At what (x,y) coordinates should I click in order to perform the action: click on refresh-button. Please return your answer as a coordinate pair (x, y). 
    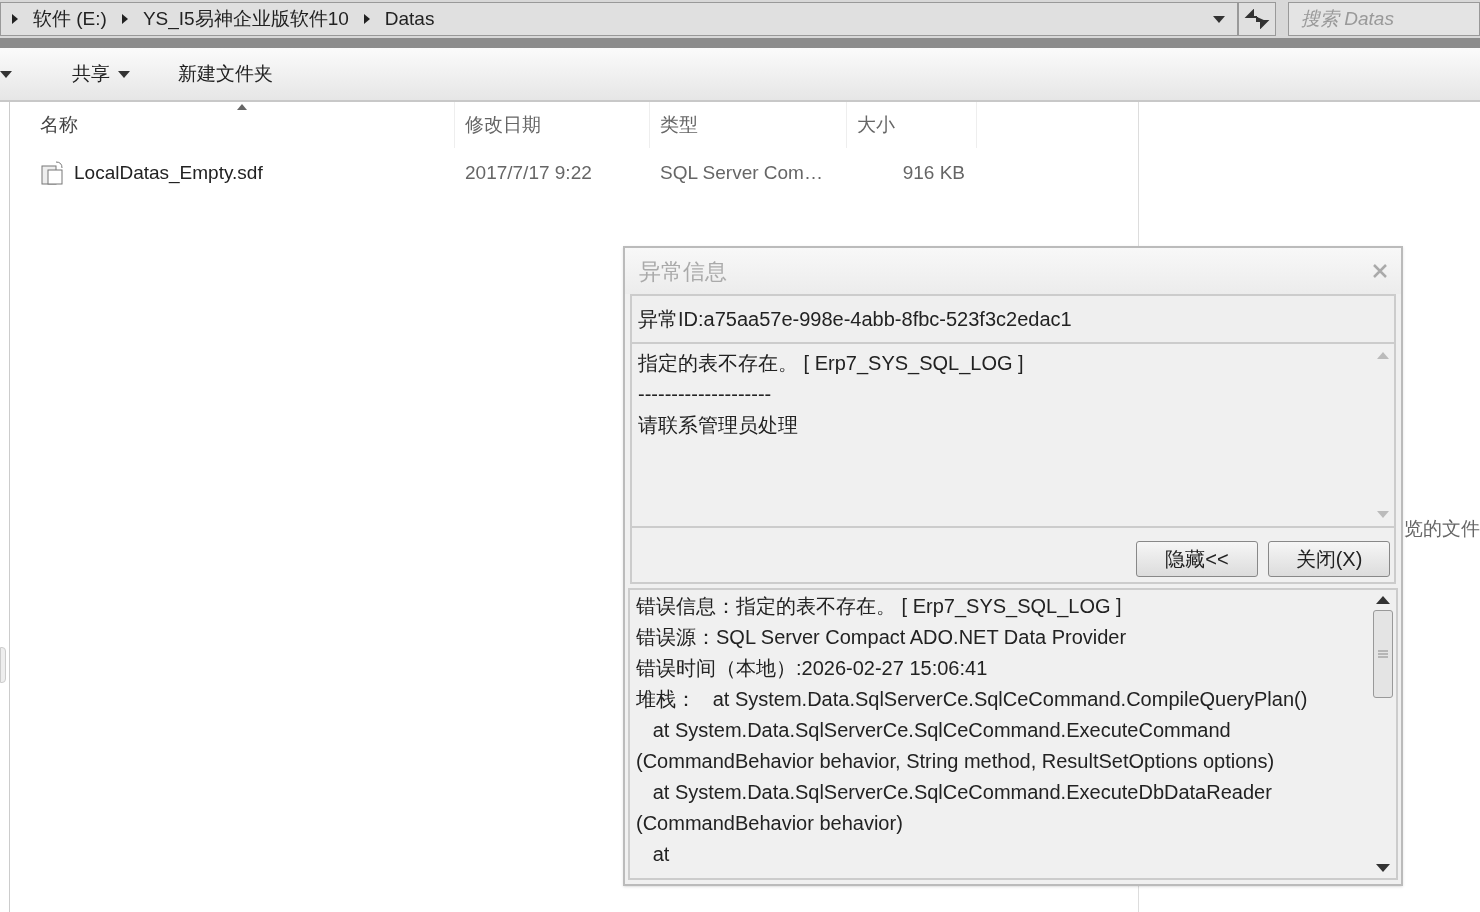
    Looking at the image, I should click on (1257, 19).